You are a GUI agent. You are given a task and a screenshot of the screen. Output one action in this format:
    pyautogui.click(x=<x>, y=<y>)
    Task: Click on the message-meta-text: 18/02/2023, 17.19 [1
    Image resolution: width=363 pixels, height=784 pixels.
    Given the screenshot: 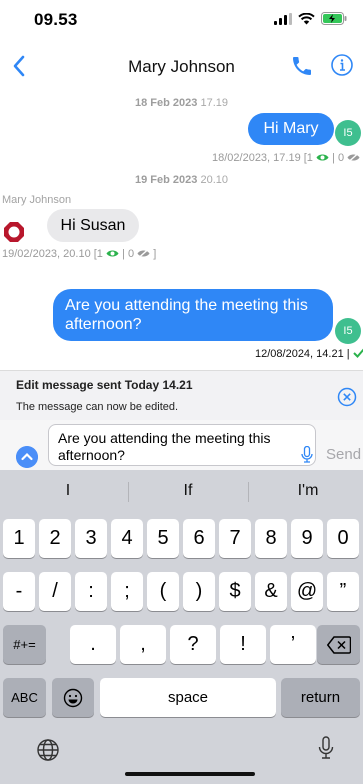 What is the action you would take?
    pyautogui.click(x=262, y=158)
    